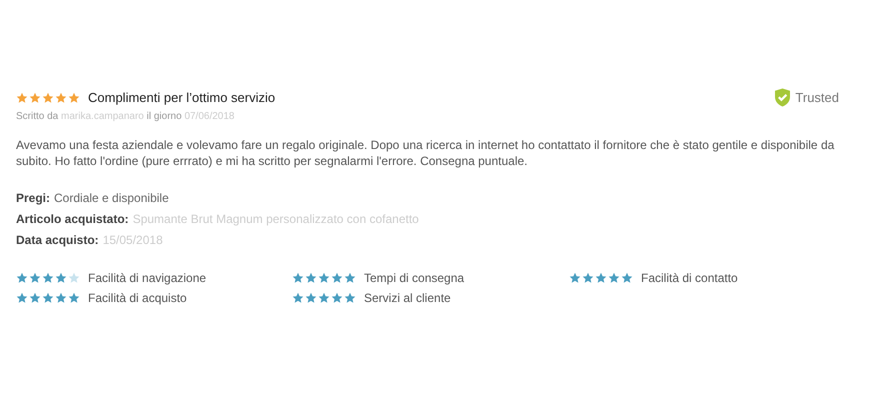 The image size is (870, 400). I want to click on detail-value: Cordiale e disponibile, so click(111, 198).